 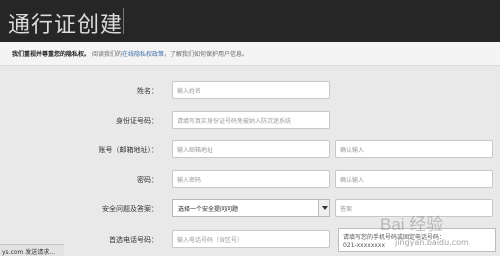 I want to click on chevron-down-icon, so click(x=323, y=208).